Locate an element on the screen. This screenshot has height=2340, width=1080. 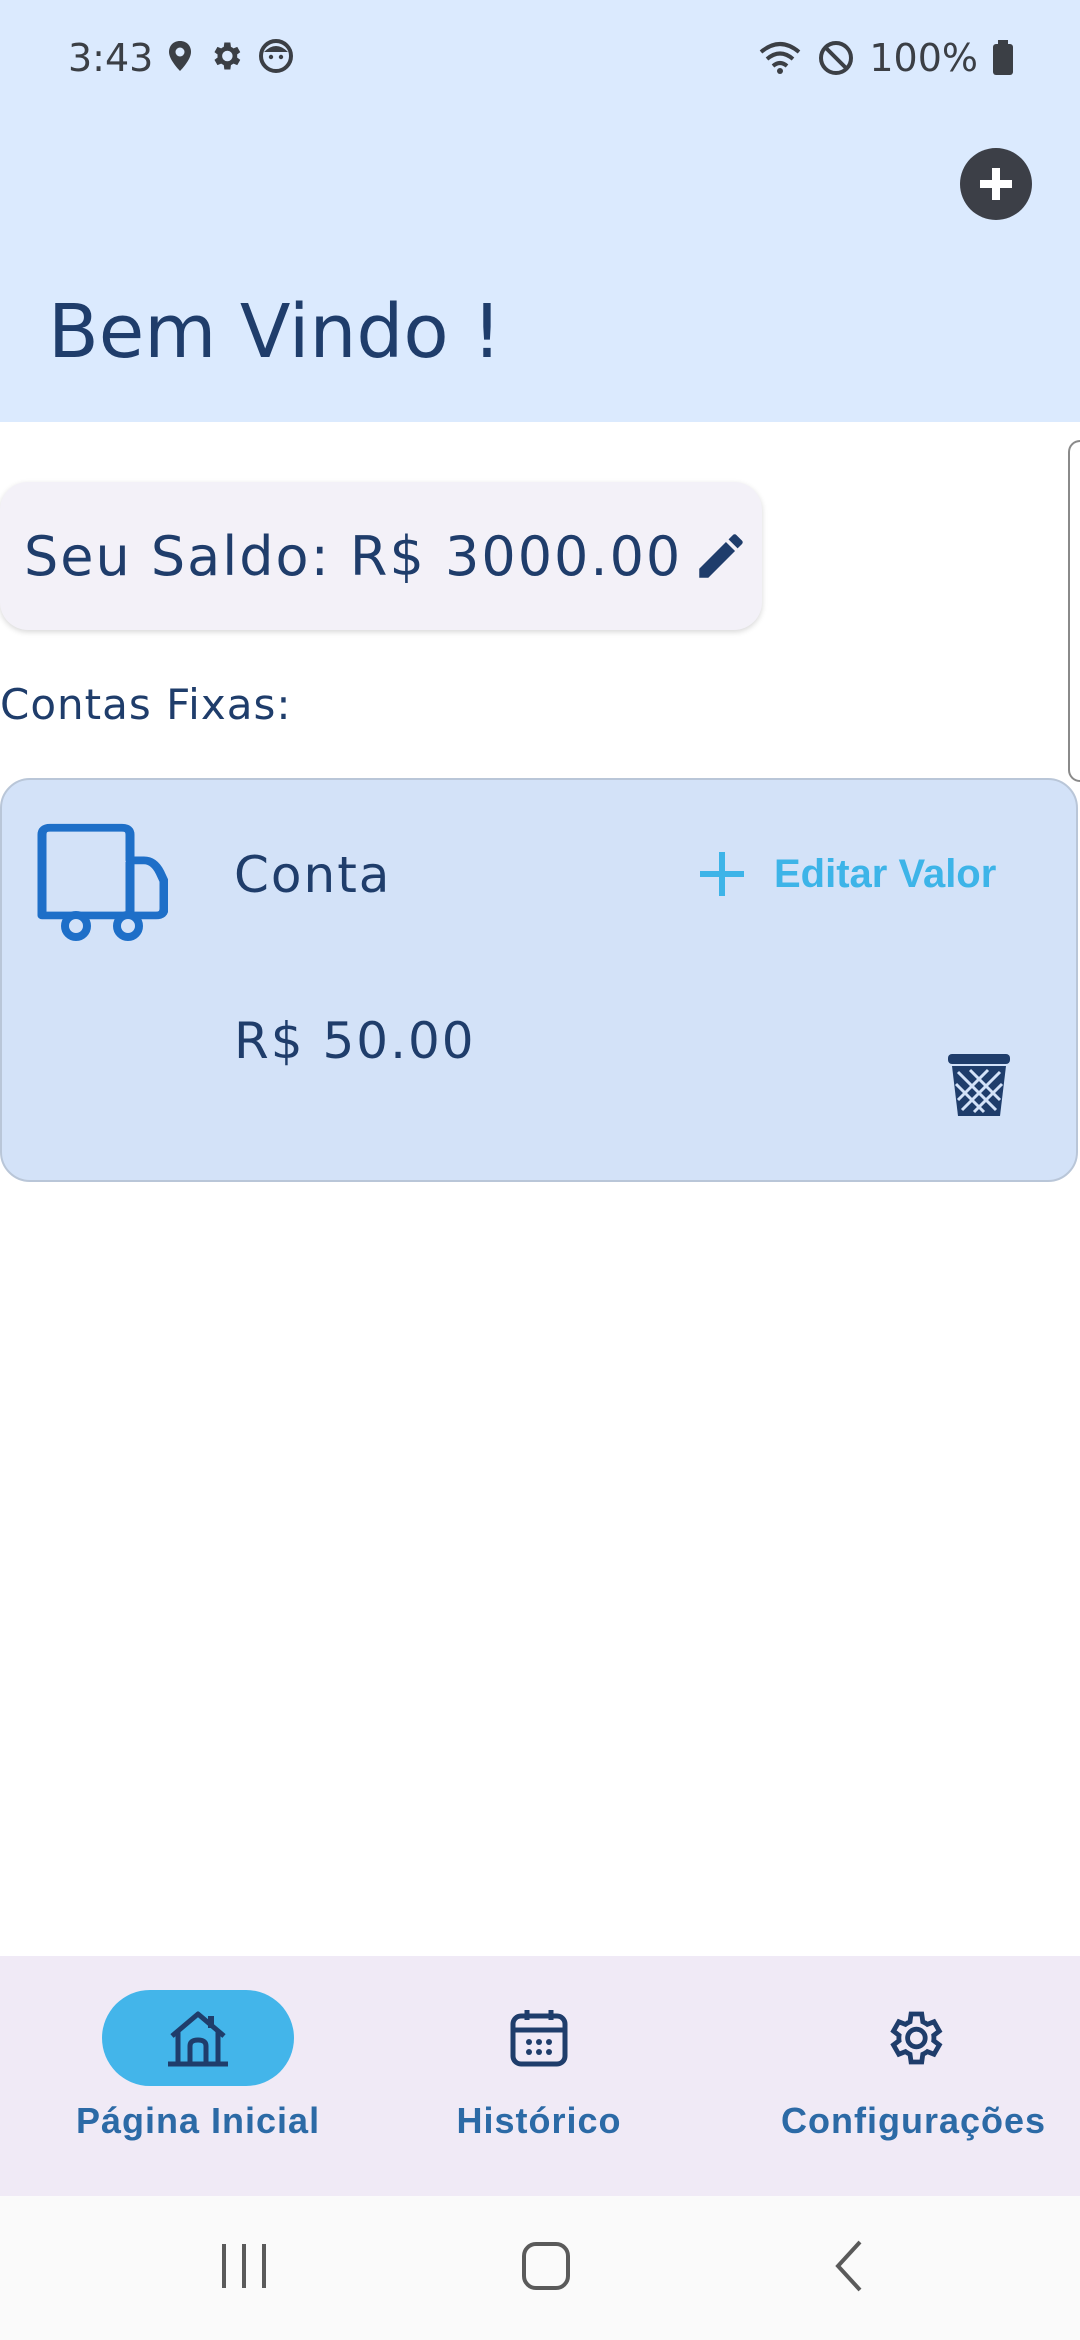
settings-icon is located at coordinates (227, 56).